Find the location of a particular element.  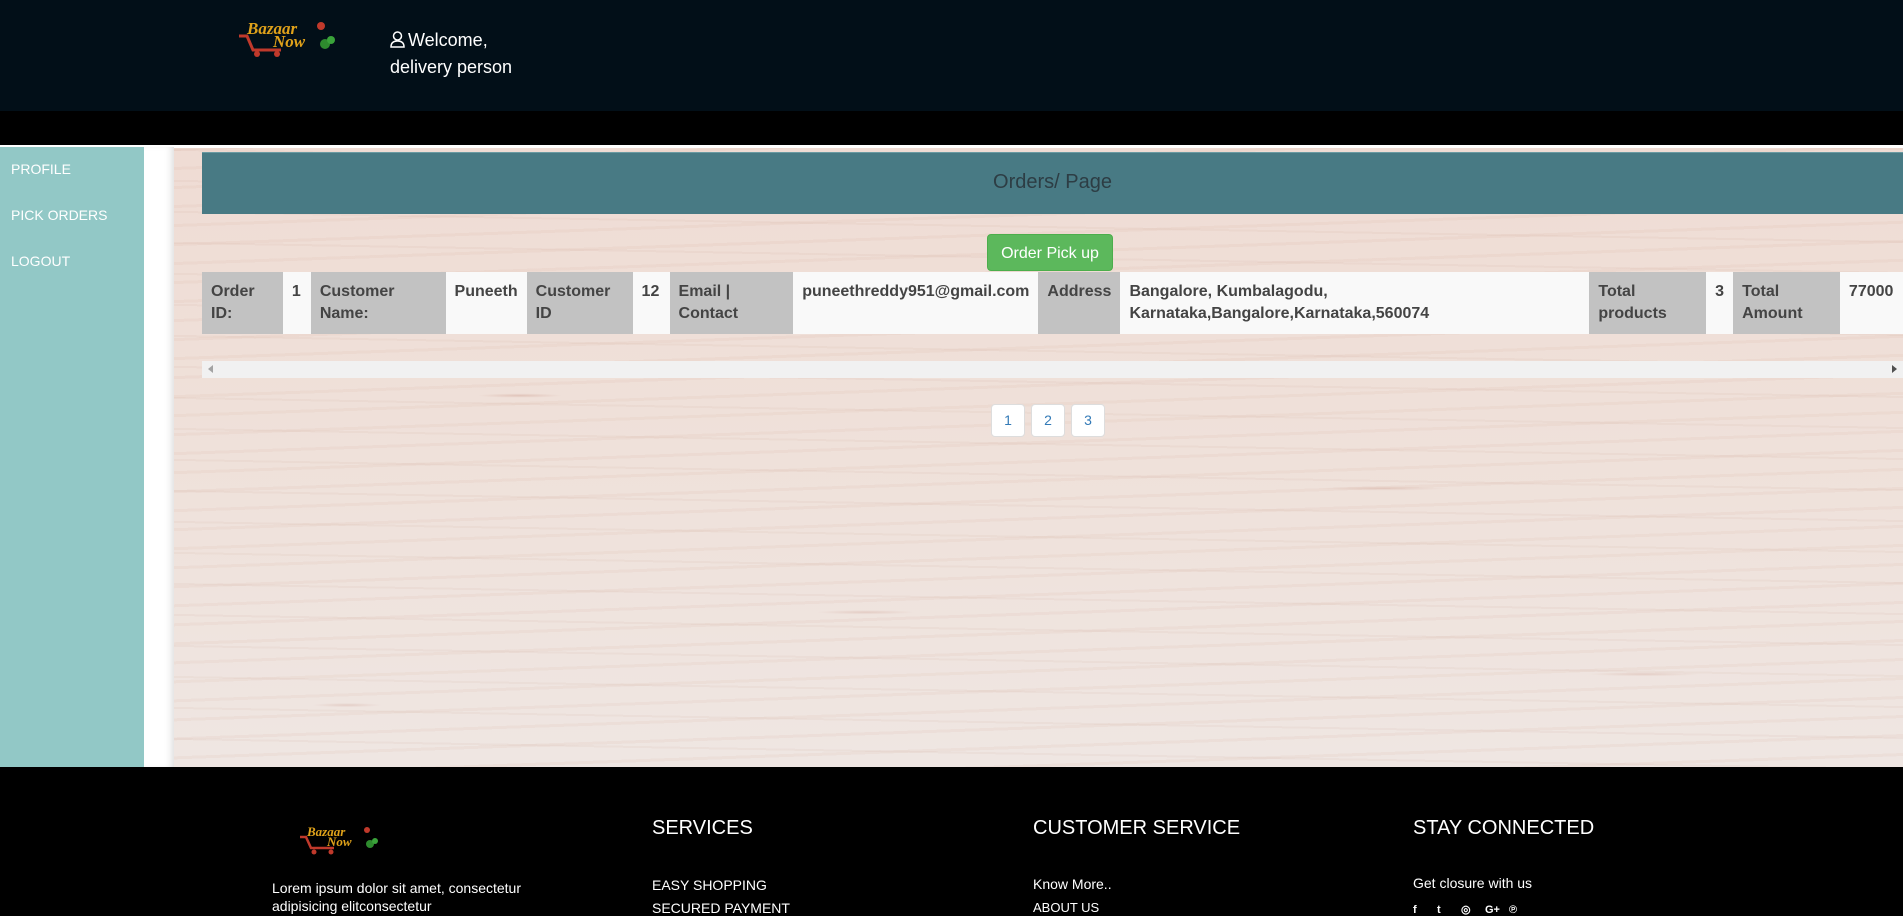

welcome-message: Welcome, delivery person is located at coordinates (451, 54).